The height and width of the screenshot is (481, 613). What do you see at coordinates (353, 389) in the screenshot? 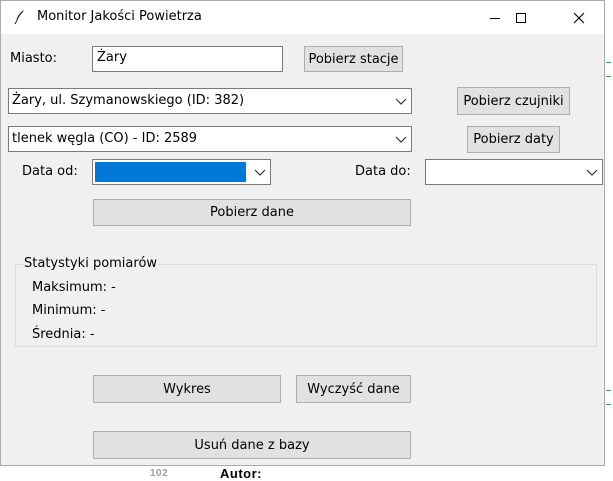
I see `clear-data-button: Wyczyść dane` at bounding box center [353, 389].